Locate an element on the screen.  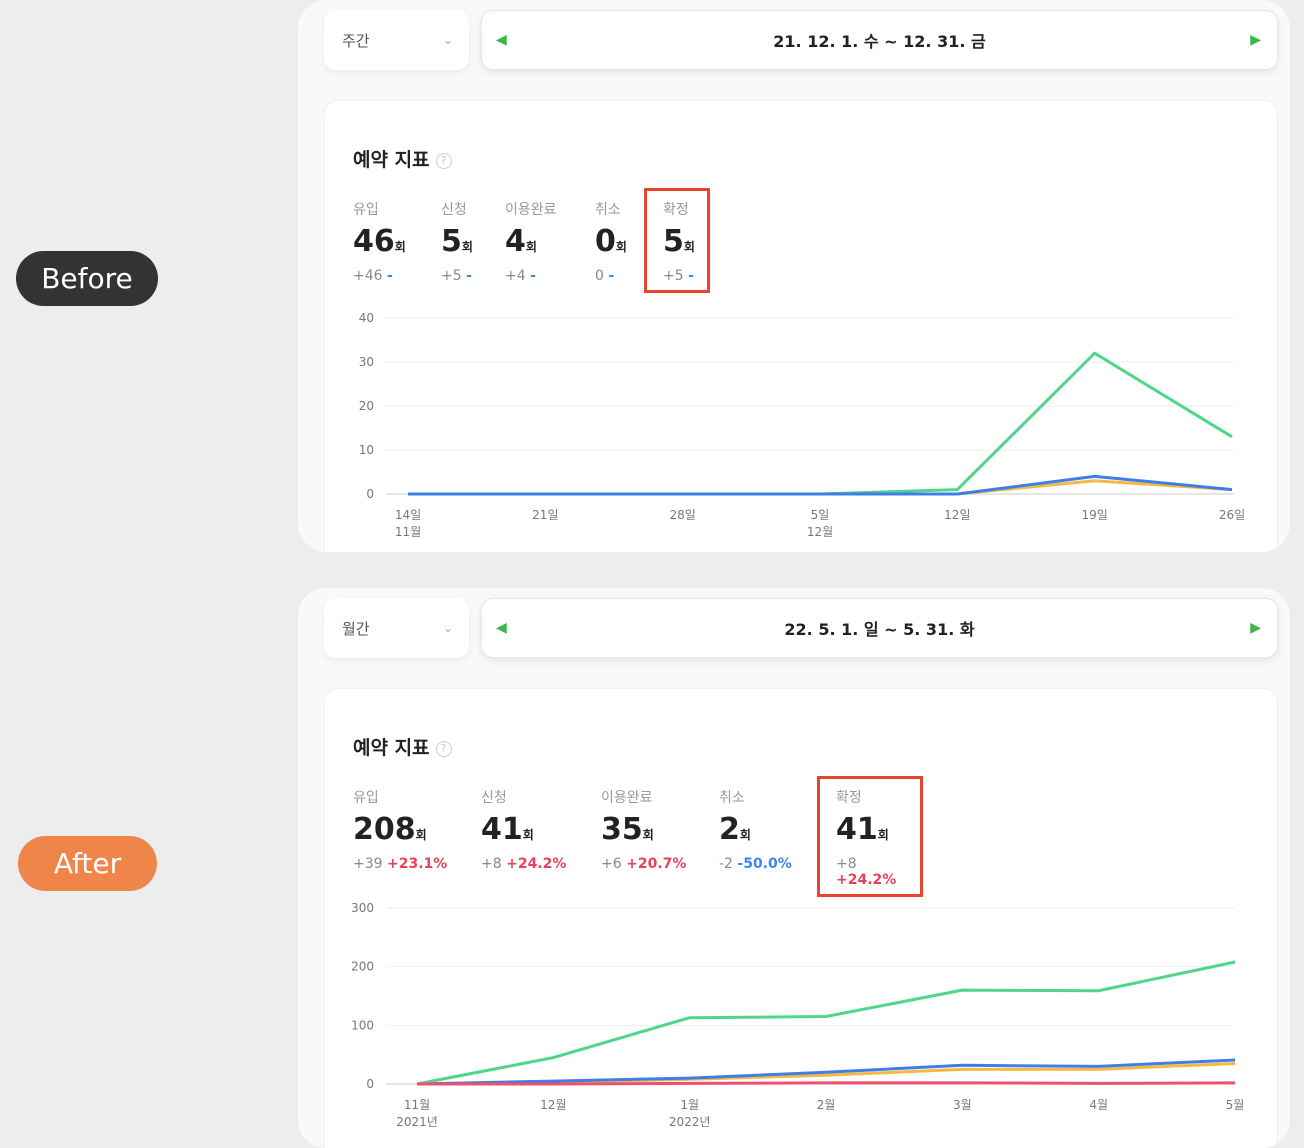
y-tick-label: 200 is located at coordinates (362, 967).